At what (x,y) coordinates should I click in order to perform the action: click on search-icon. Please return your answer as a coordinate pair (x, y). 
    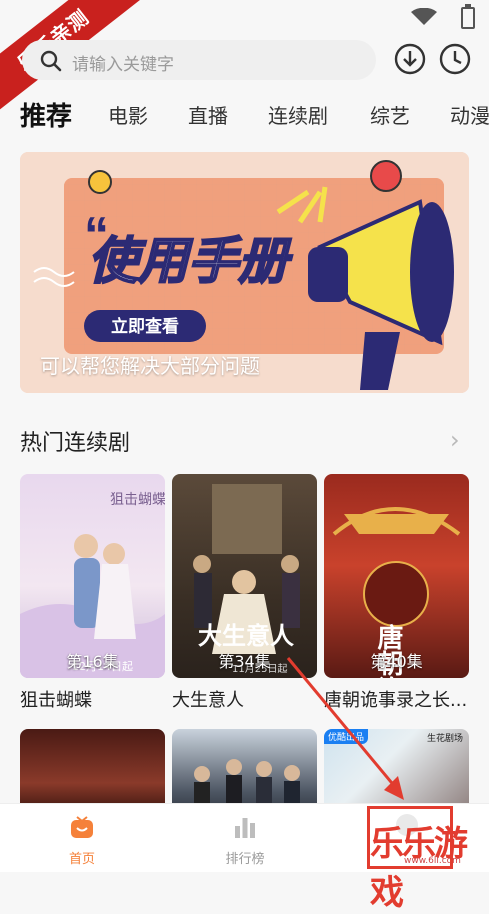
    Looking at the image, I should click on (51, 61).